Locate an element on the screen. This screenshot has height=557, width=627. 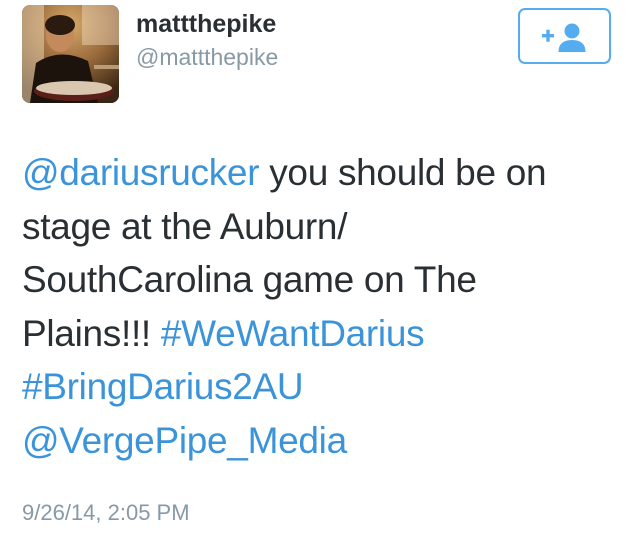
hashtag-link: #WeWantDarius is located at coordinates (293, 333).